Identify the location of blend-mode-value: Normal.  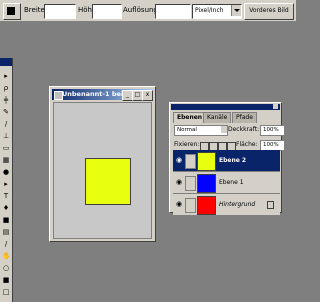
(187, 130).